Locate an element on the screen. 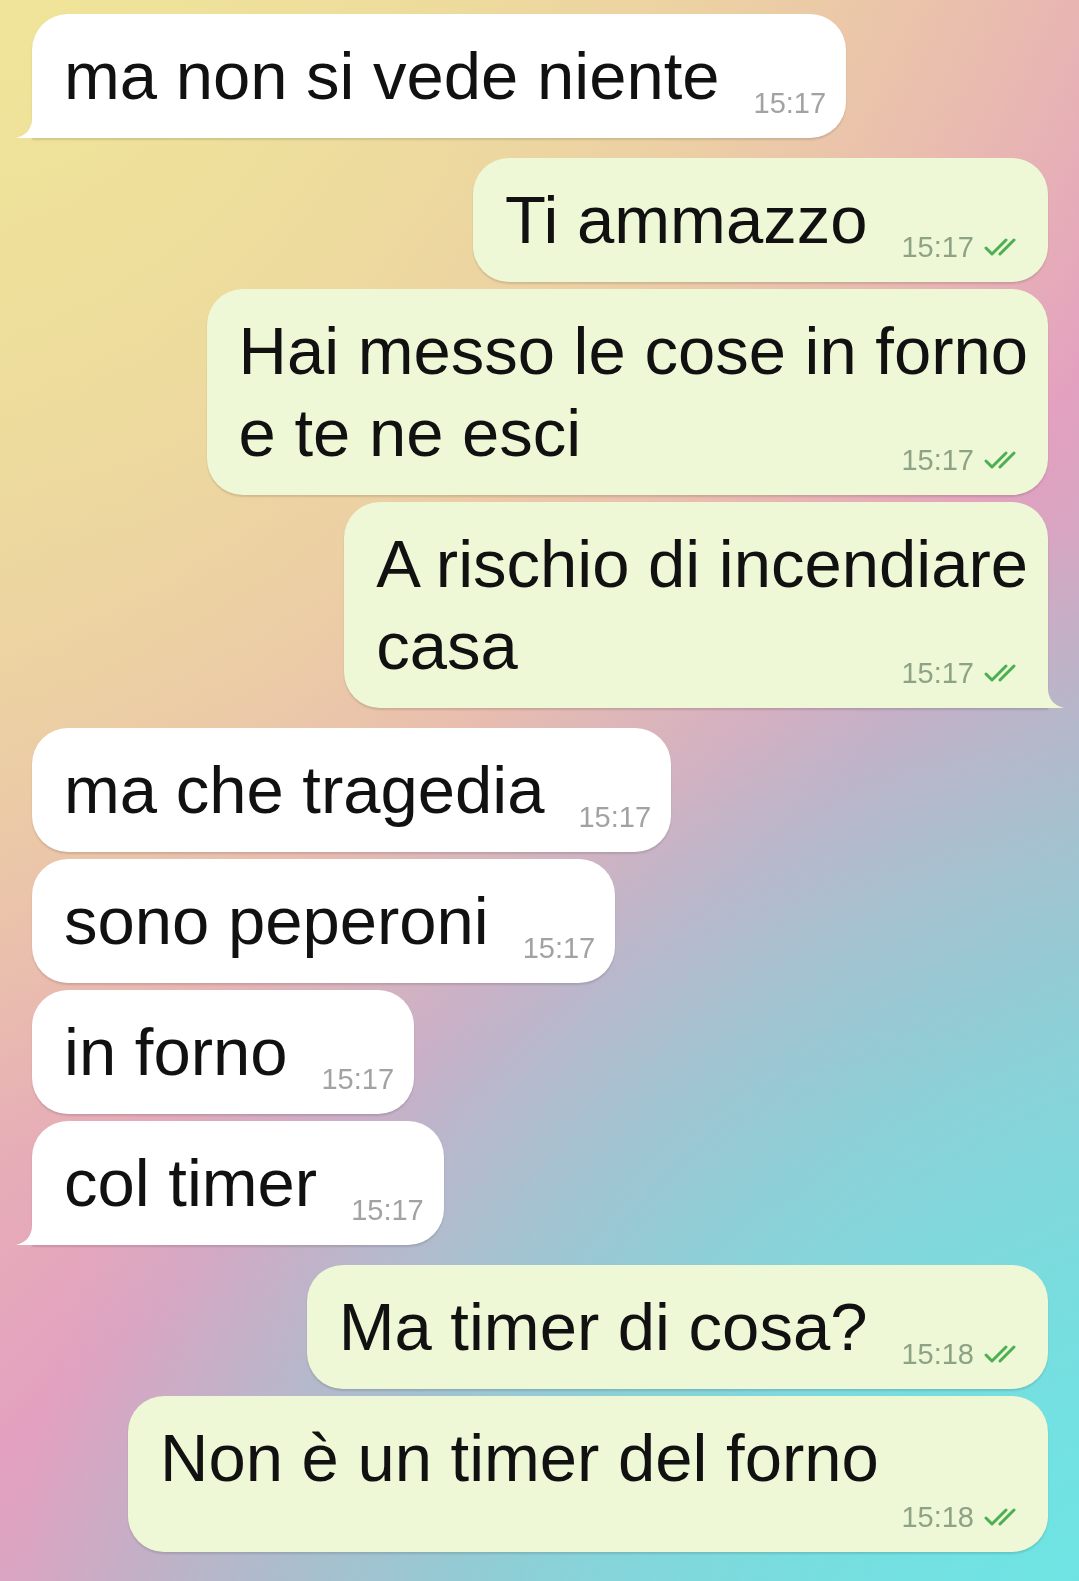  message-text: Ma timer di cosa? is located at coordinates (603, 1327).